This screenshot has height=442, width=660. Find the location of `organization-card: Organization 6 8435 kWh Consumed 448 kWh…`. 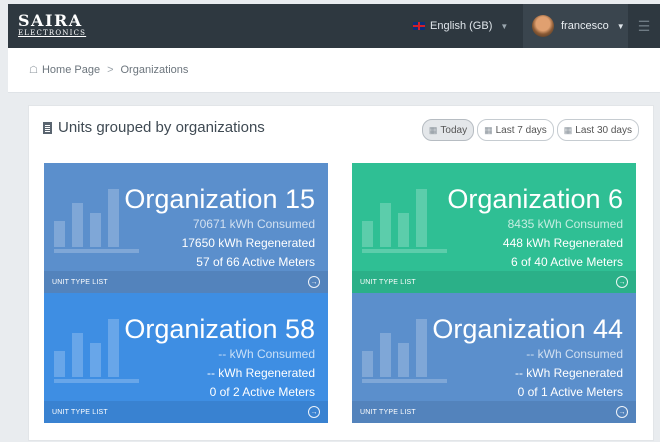

organization-card: Organization 6 8435 kWh Consumed 448 kWh… is located at coordinates (494, 228).